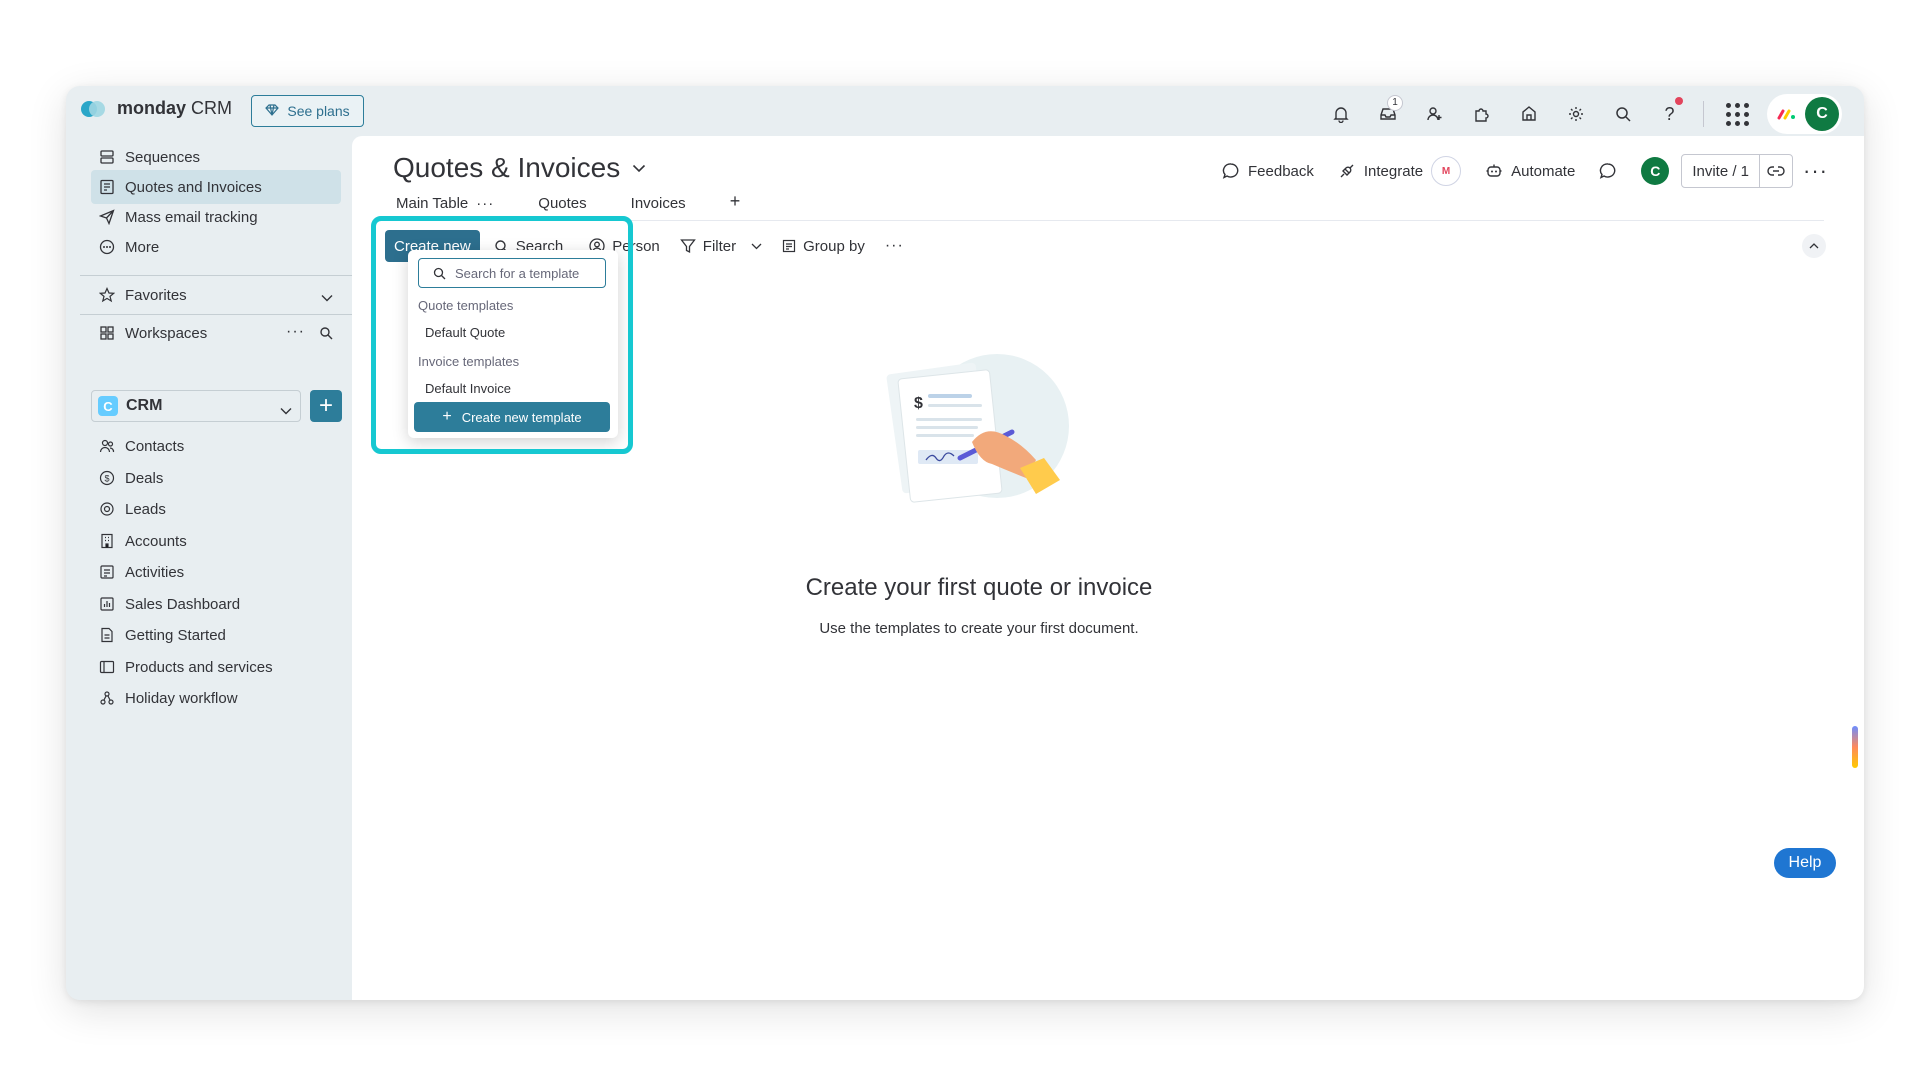 This screenshot has height=1080, width=1920. Describe the element at coordinates (1703, 114) in the screenshot. I see `top-divider` at that location.